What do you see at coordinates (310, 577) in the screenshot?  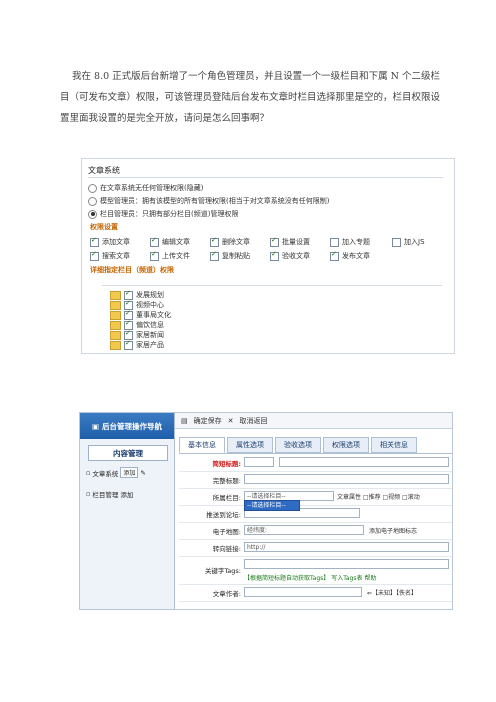 I see `tags-helper: 【根据简短标题自动获取Tags】 写入Tags表 帮助` at bounding box center [310, 577].